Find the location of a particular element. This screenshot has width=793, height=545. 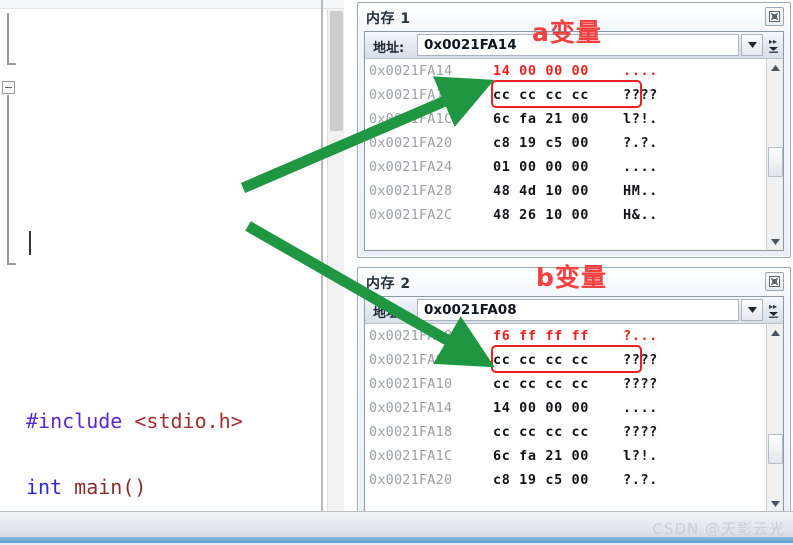

memory-window-2-row-address: 0x0021FA20 is located at coordinates (411, 480).